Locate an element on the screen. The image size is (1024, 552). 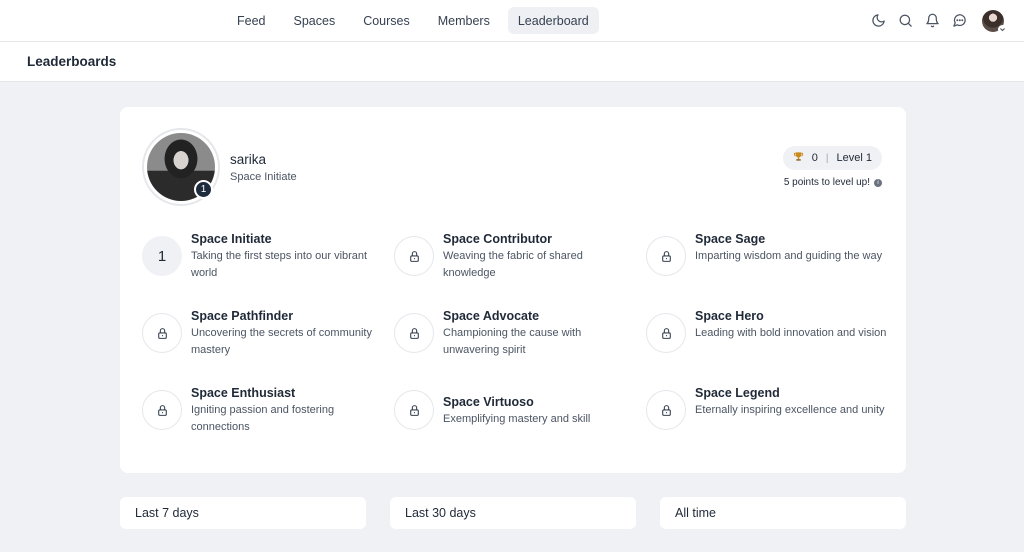
level-up-hint: 5 points to level up! i is located at coordinates (833, 182).